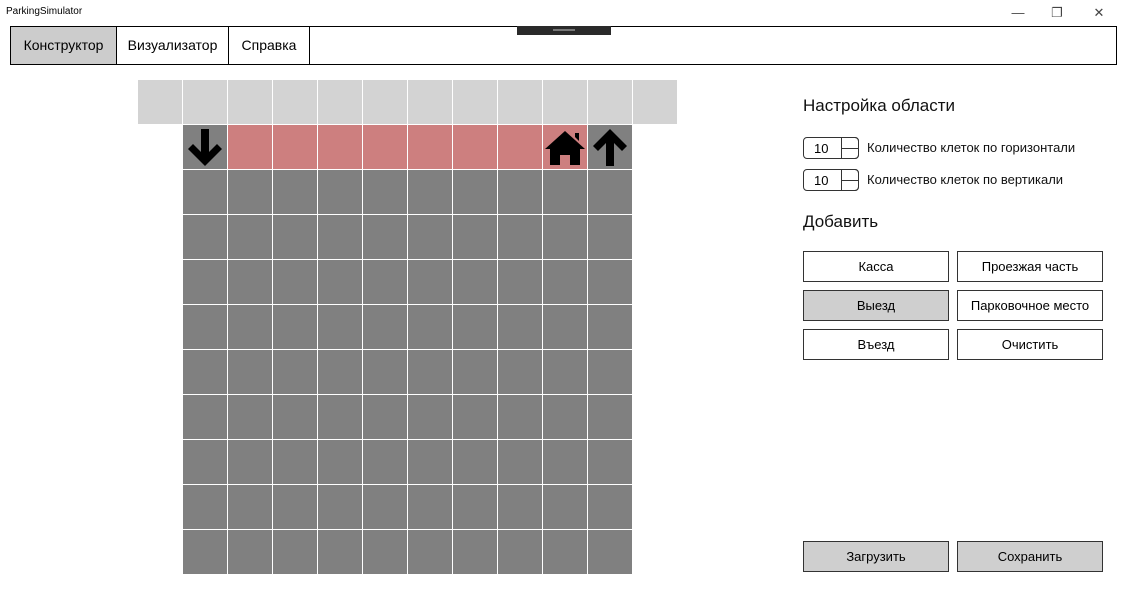  What do you see at coordinates (821, 148) in the screenshot?
I see `horizontal-cells-value: 10` at bounding box center [821, 148].